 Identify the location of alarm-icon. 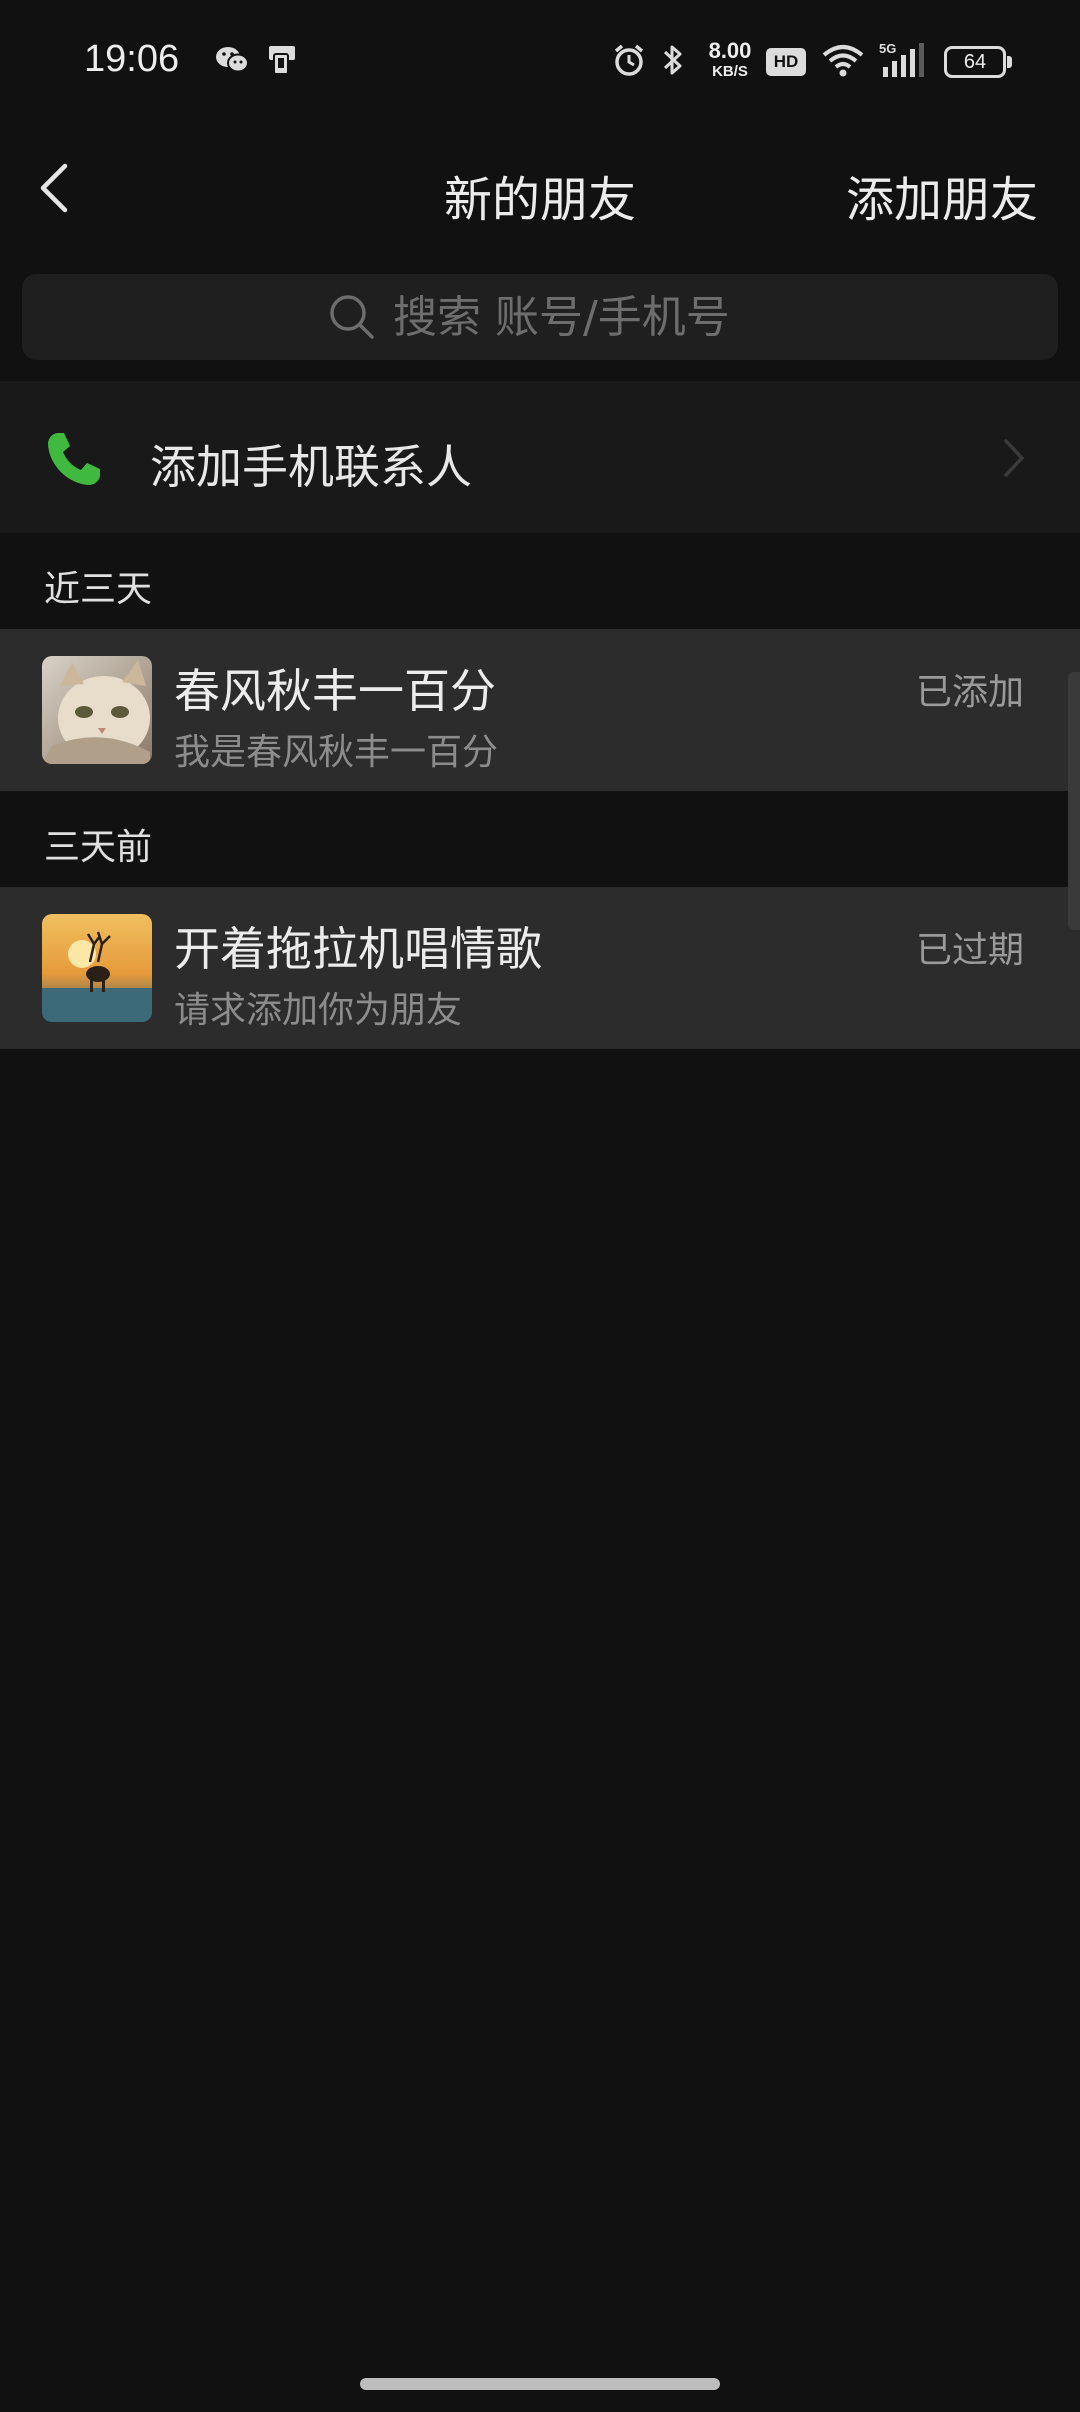
(629, 60).